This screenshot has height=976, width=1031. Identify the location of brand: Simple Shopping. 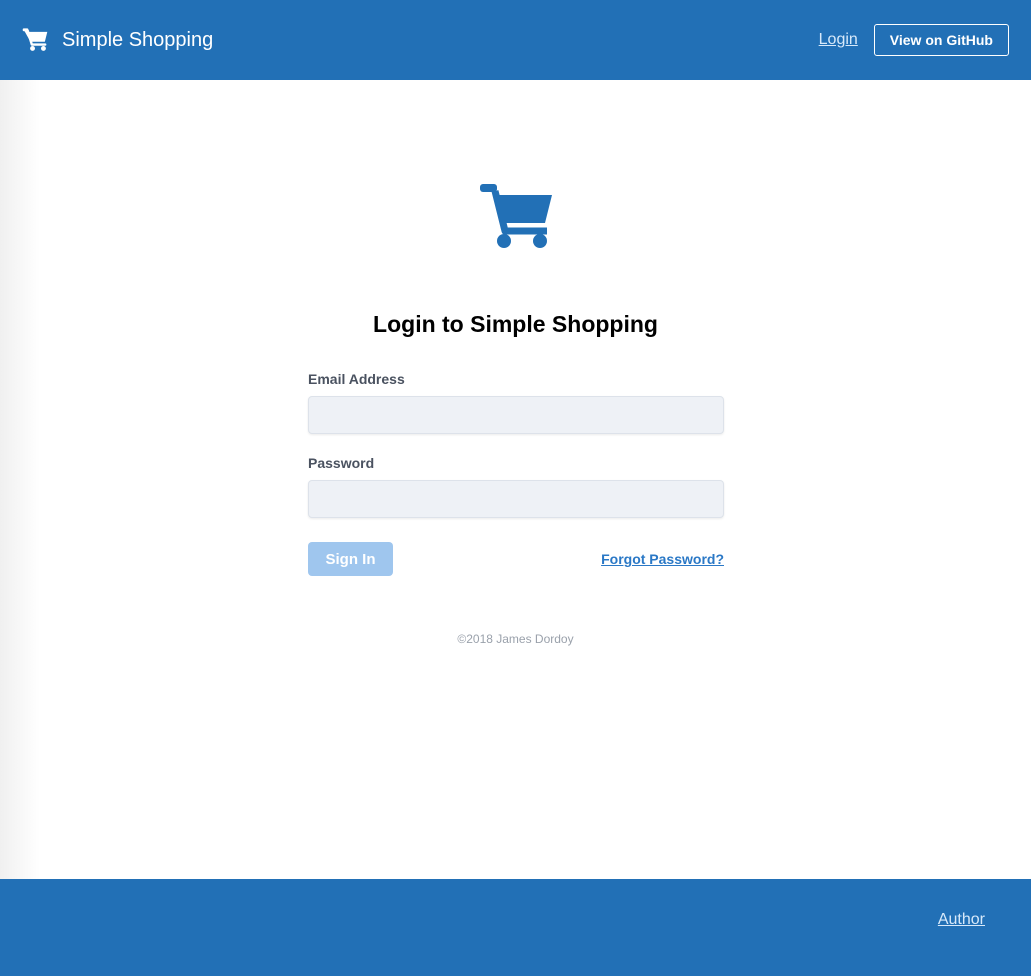
(117, 40).